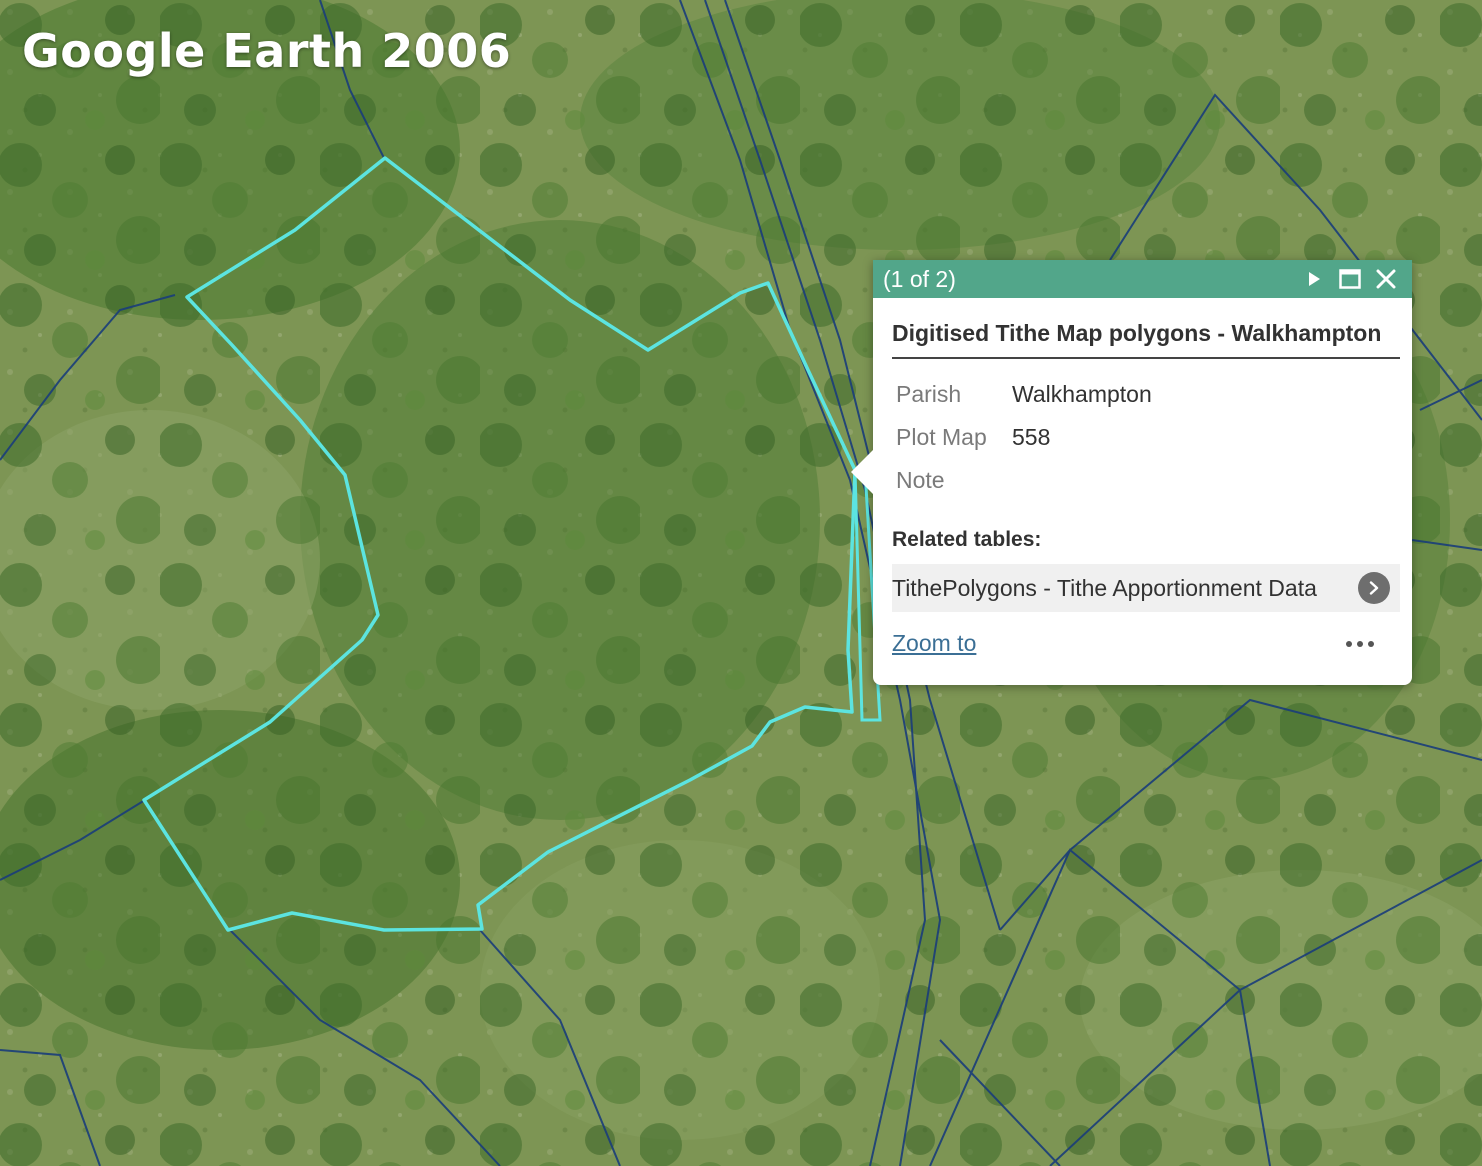 The height and width of the screenshot is (1166, 1482). I want to click on popup-header: (1 of 2), so click(1142, 279).